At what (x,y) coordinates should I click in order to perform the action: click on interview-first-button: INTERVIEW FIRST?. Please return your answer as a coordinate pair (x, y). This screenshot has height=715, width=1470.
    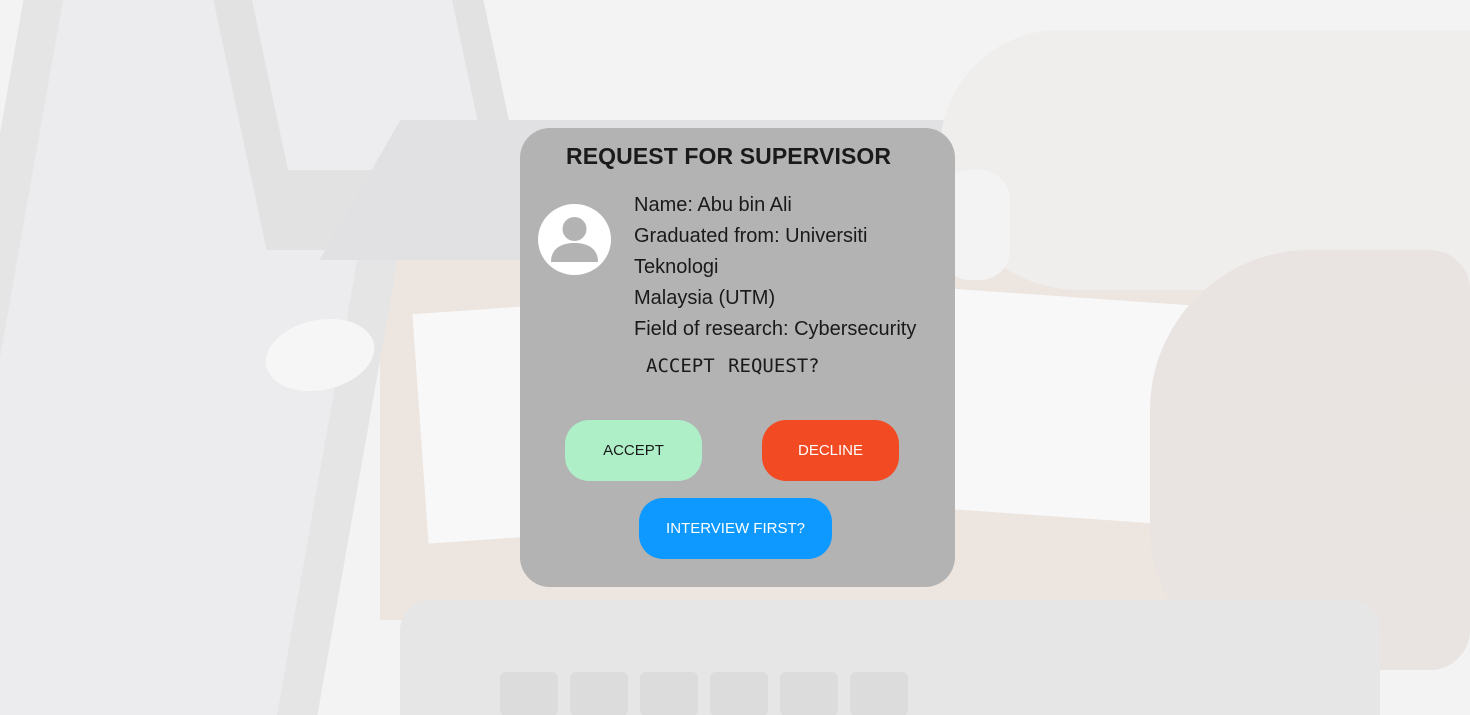
    Looking at the image, I should click on (735, 528).